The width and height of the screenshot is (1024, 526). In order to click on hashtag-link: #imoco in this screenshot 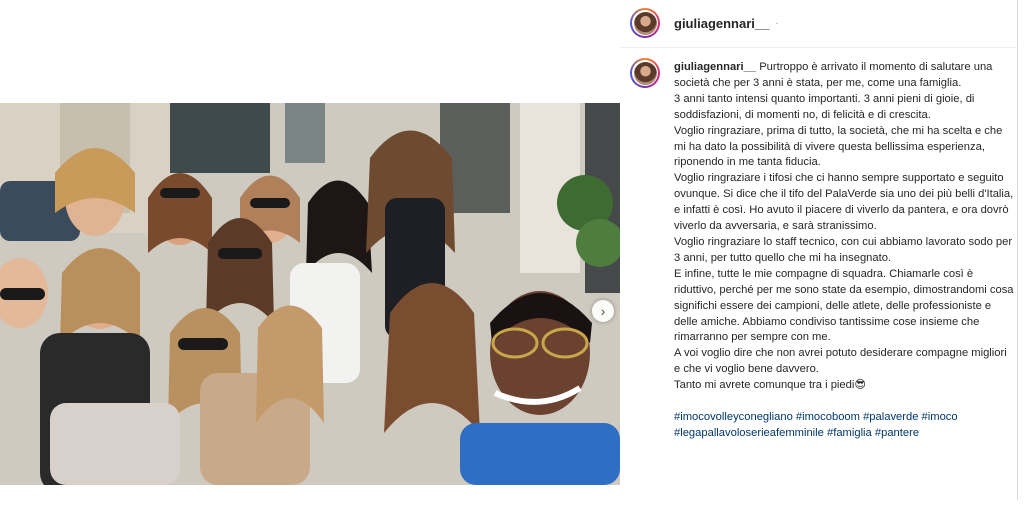, I will do `click(940, 417)`.